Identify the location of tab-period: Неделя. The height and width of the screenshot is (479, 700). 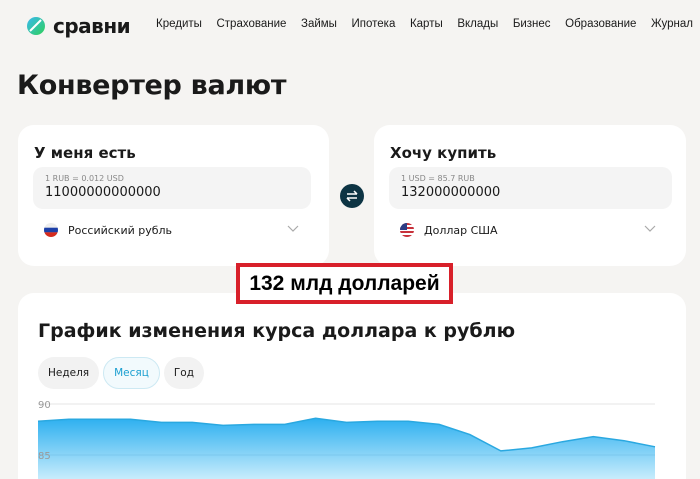
(69, 373).